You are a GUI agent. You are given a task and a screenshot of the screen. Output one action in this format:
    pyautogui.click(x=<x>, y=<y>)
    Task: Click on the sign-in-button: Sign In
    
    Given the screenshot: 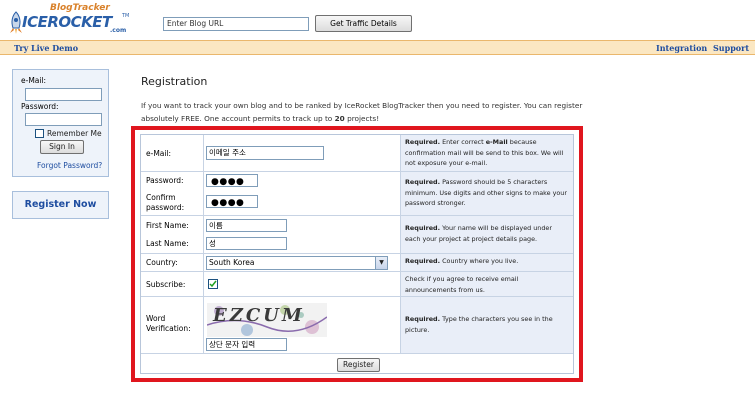 What is the action you would take?
    pyautogui.click(x=62, y=147)
    